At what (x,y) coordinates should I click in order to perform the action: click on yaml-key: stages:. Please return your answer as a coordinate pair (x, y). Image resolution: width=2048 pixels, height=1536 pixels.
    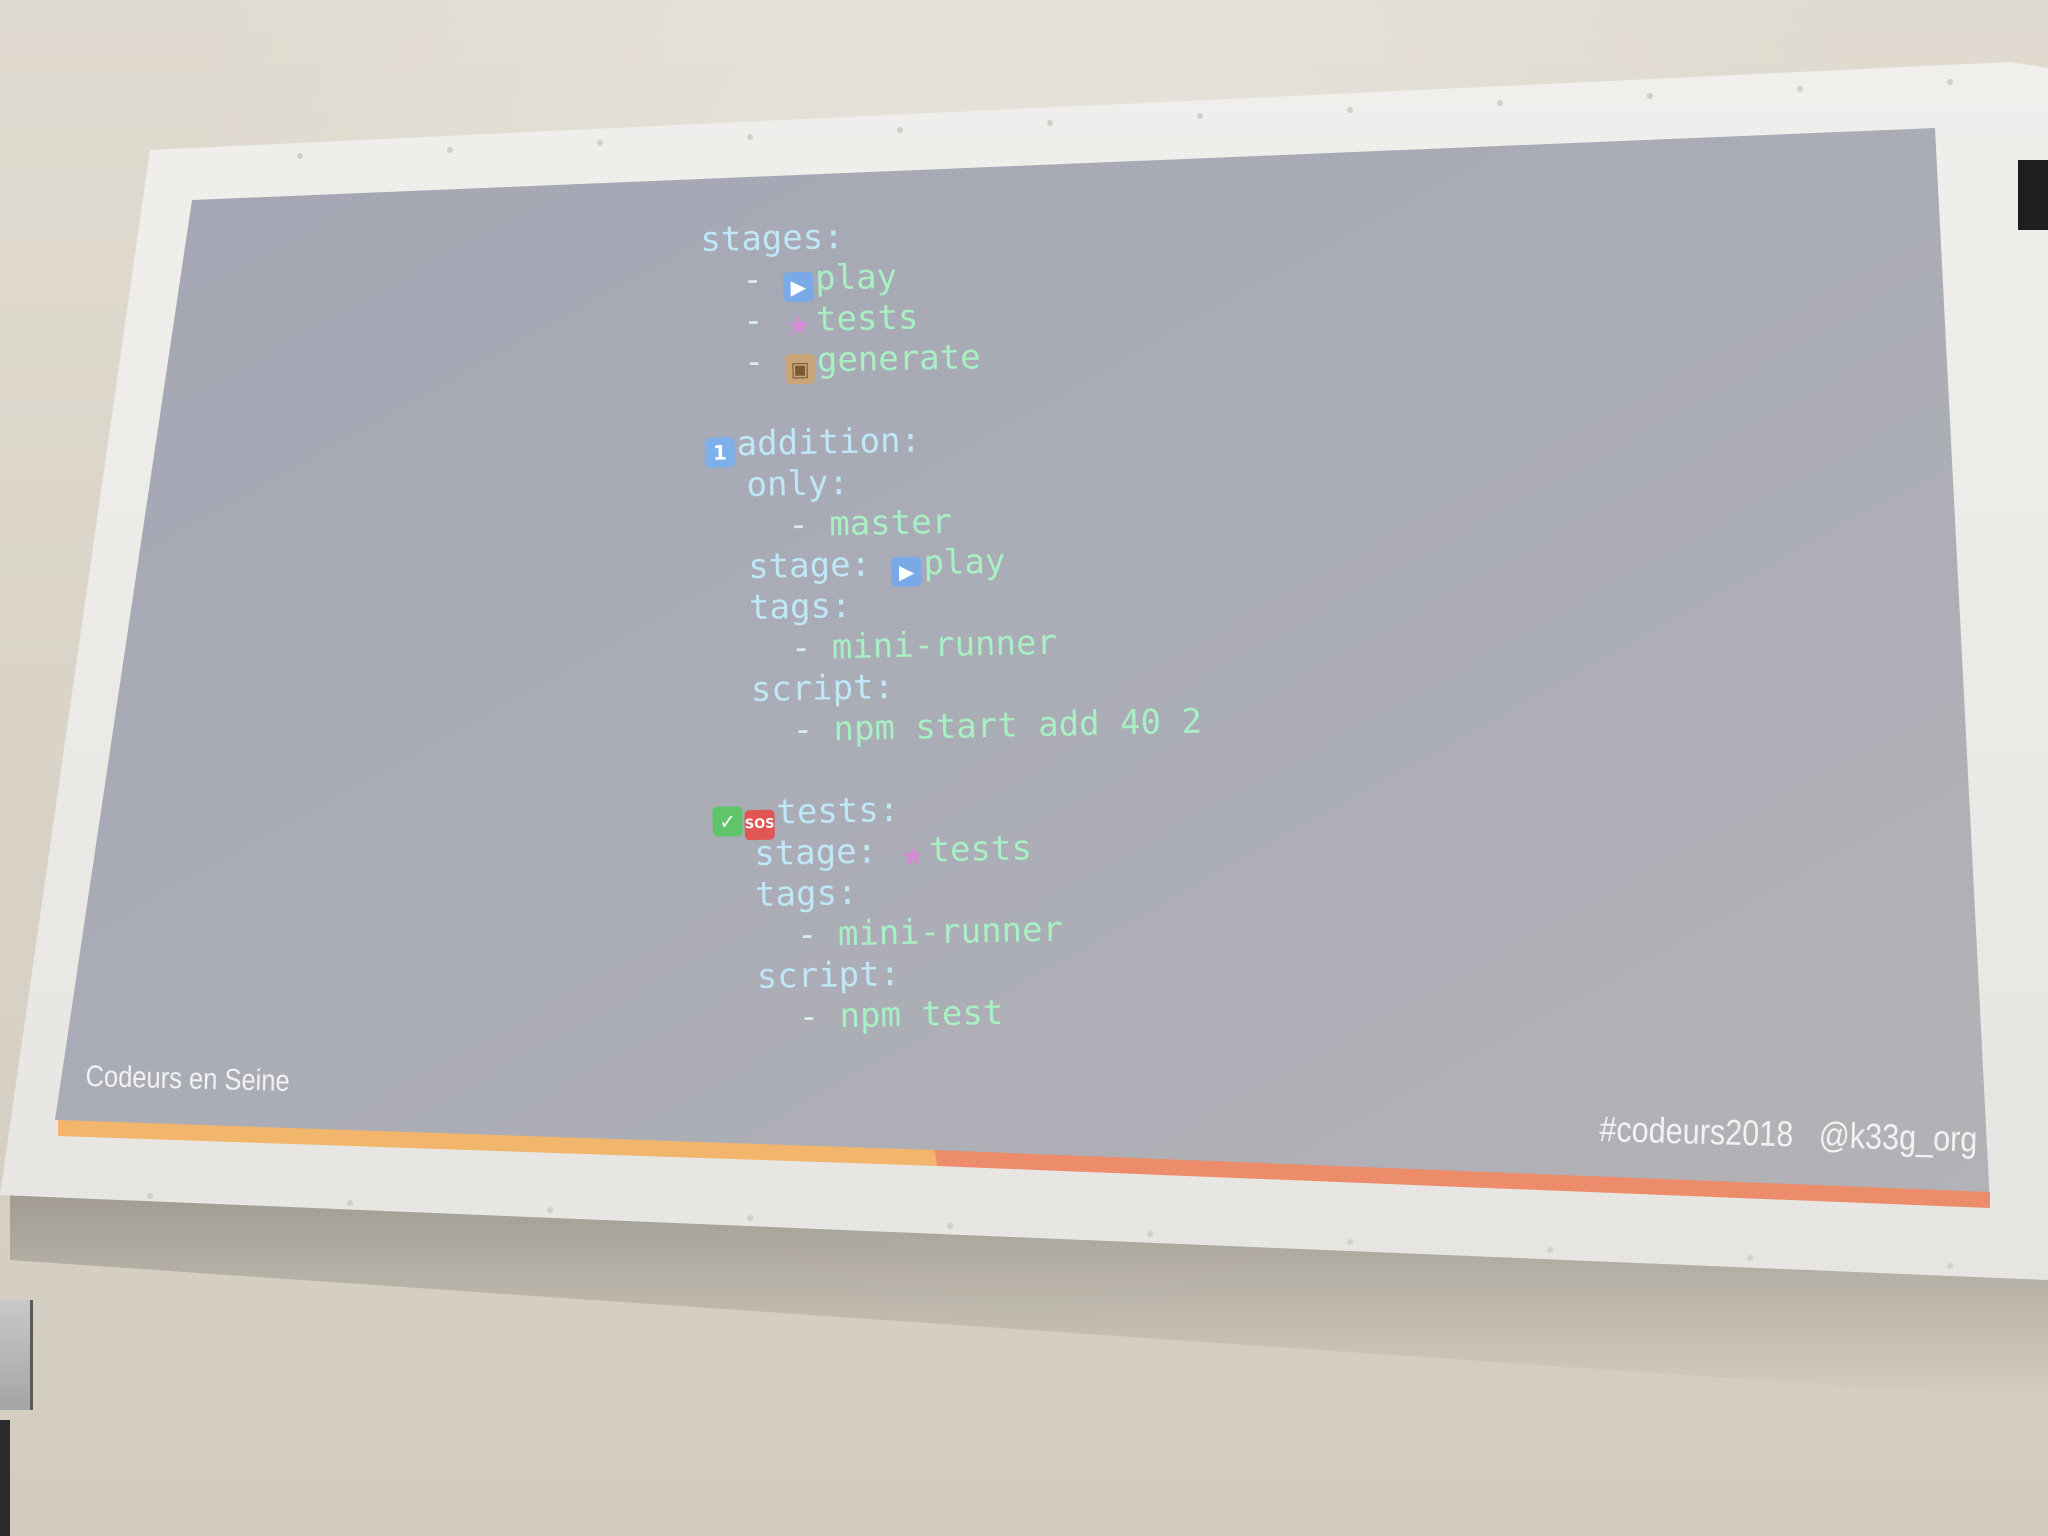
    Looking at the image, I should click on (772, 238).